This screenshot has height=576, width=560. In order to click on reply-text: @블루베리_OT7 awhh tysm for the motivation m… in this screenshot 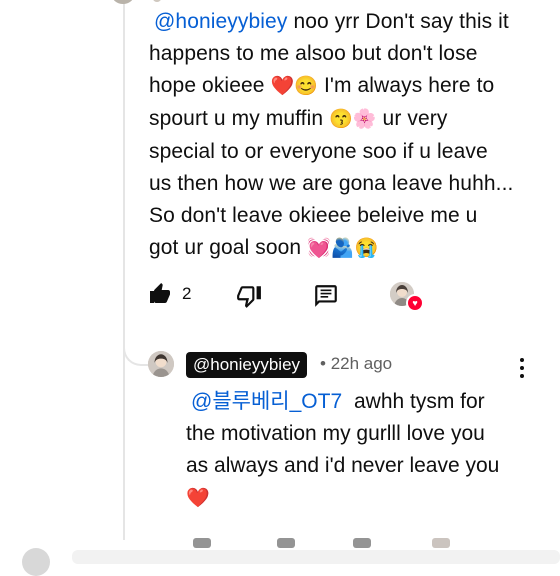, I will do `click(343, 449)`.